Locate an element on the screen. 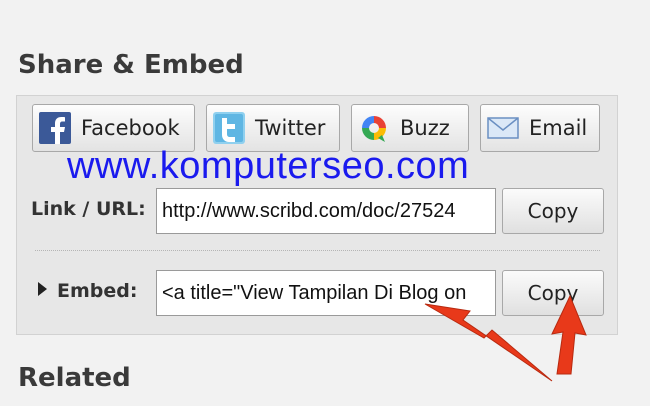 The height and width of the screenshot is (406, 650). annotation-arrows is located at coordinates (505, 338).